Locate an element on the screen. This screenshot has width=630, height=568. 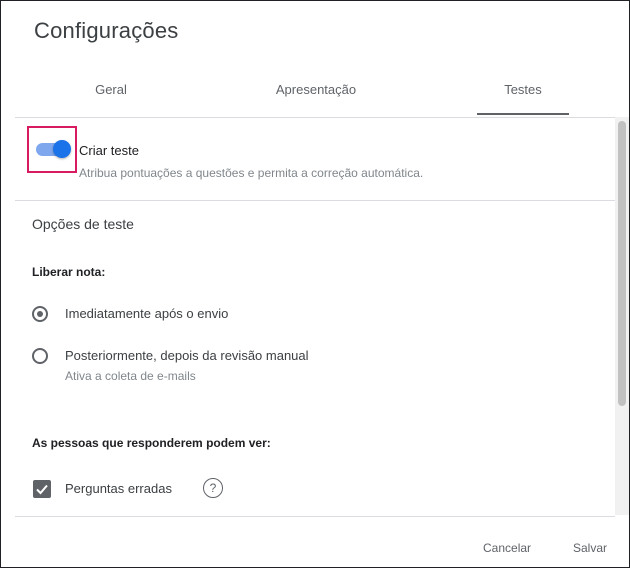
check-icon is located at coordinates (42, 489).